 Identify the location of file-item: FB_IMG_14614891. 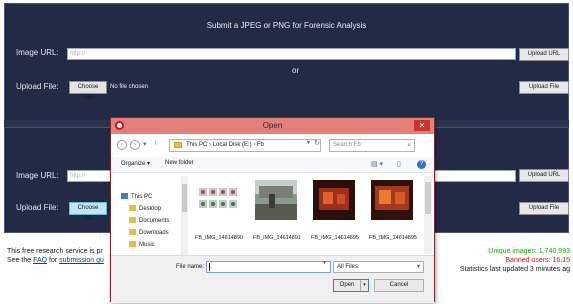
(276, 215).